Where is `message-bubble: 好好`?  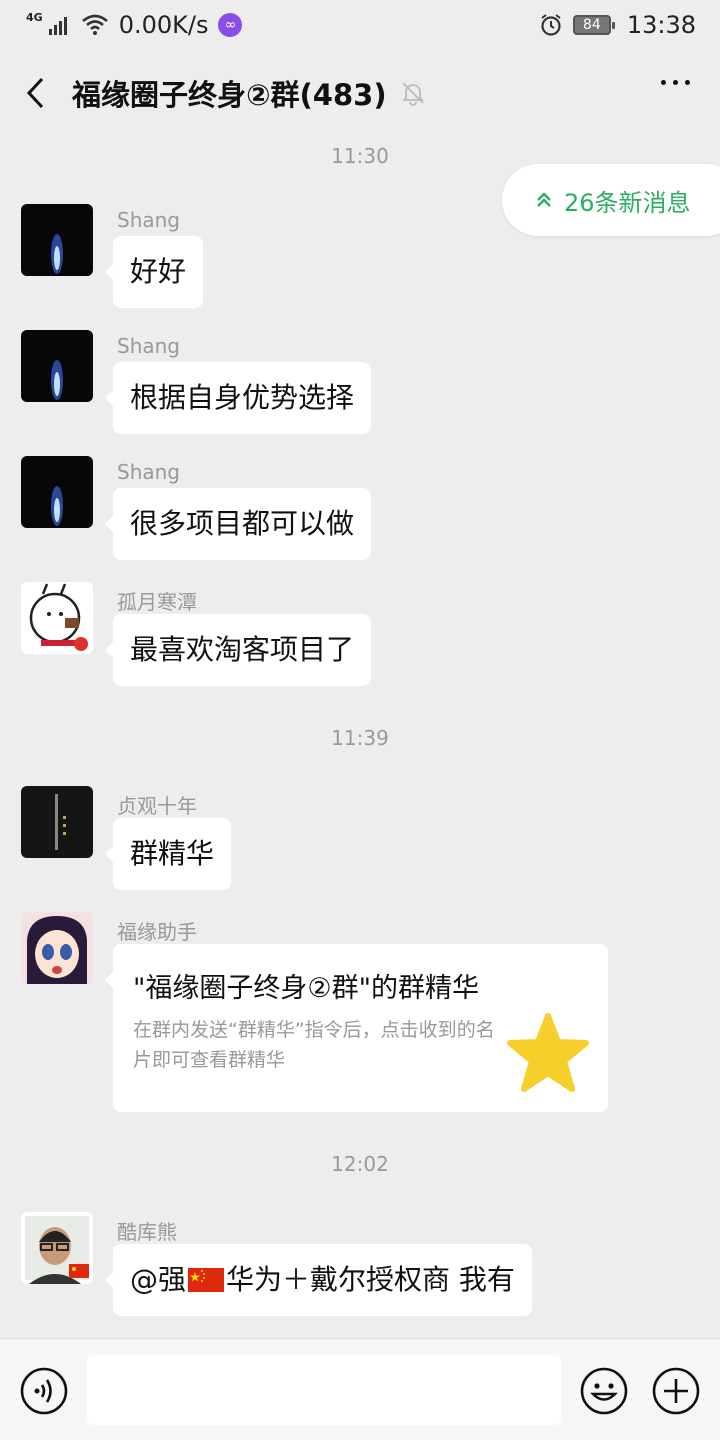
message-bubble: 好好 is located at coordinates (154, 272).